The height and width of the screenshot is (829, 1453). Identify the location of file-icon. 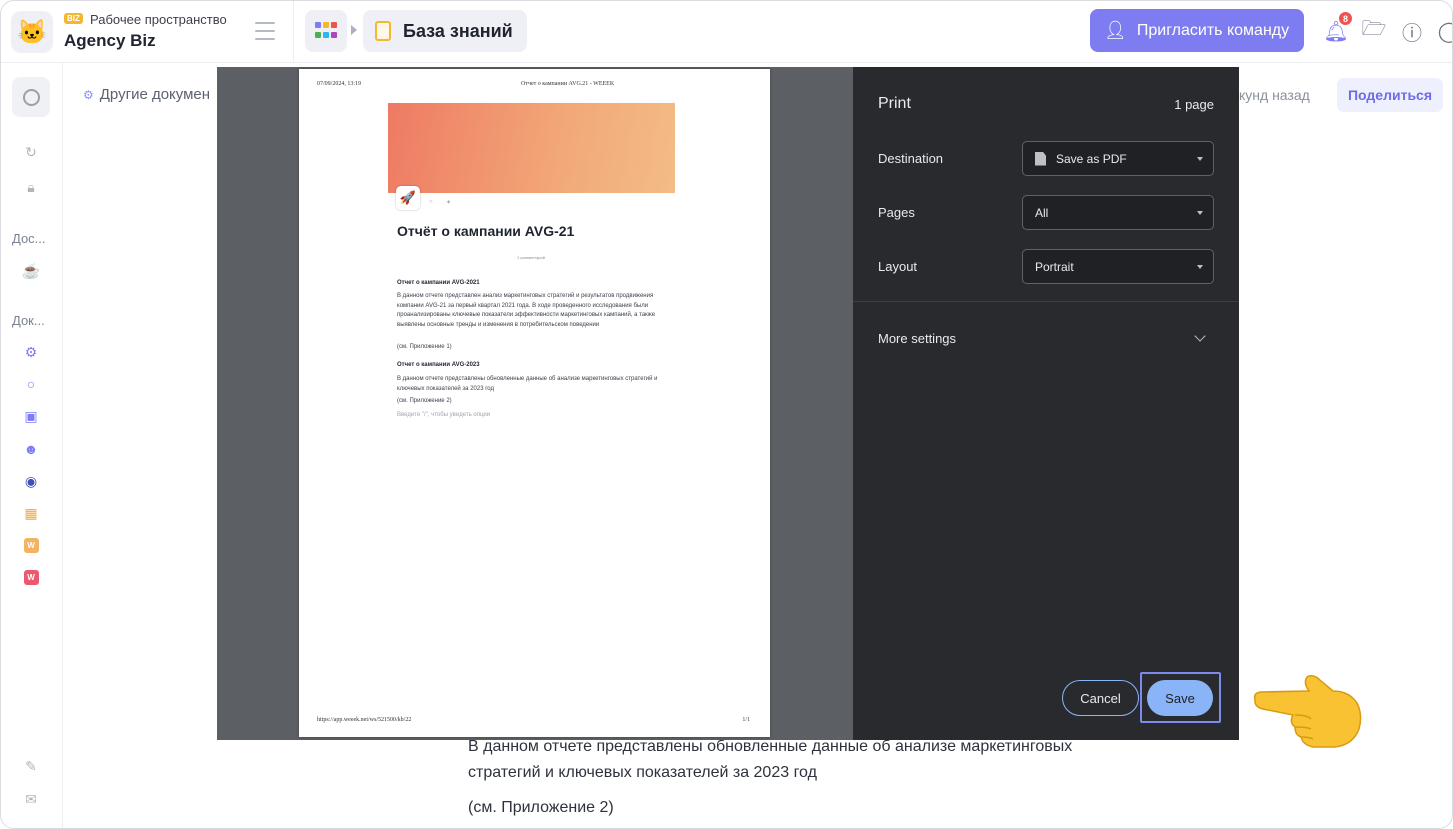
(1040, 158).